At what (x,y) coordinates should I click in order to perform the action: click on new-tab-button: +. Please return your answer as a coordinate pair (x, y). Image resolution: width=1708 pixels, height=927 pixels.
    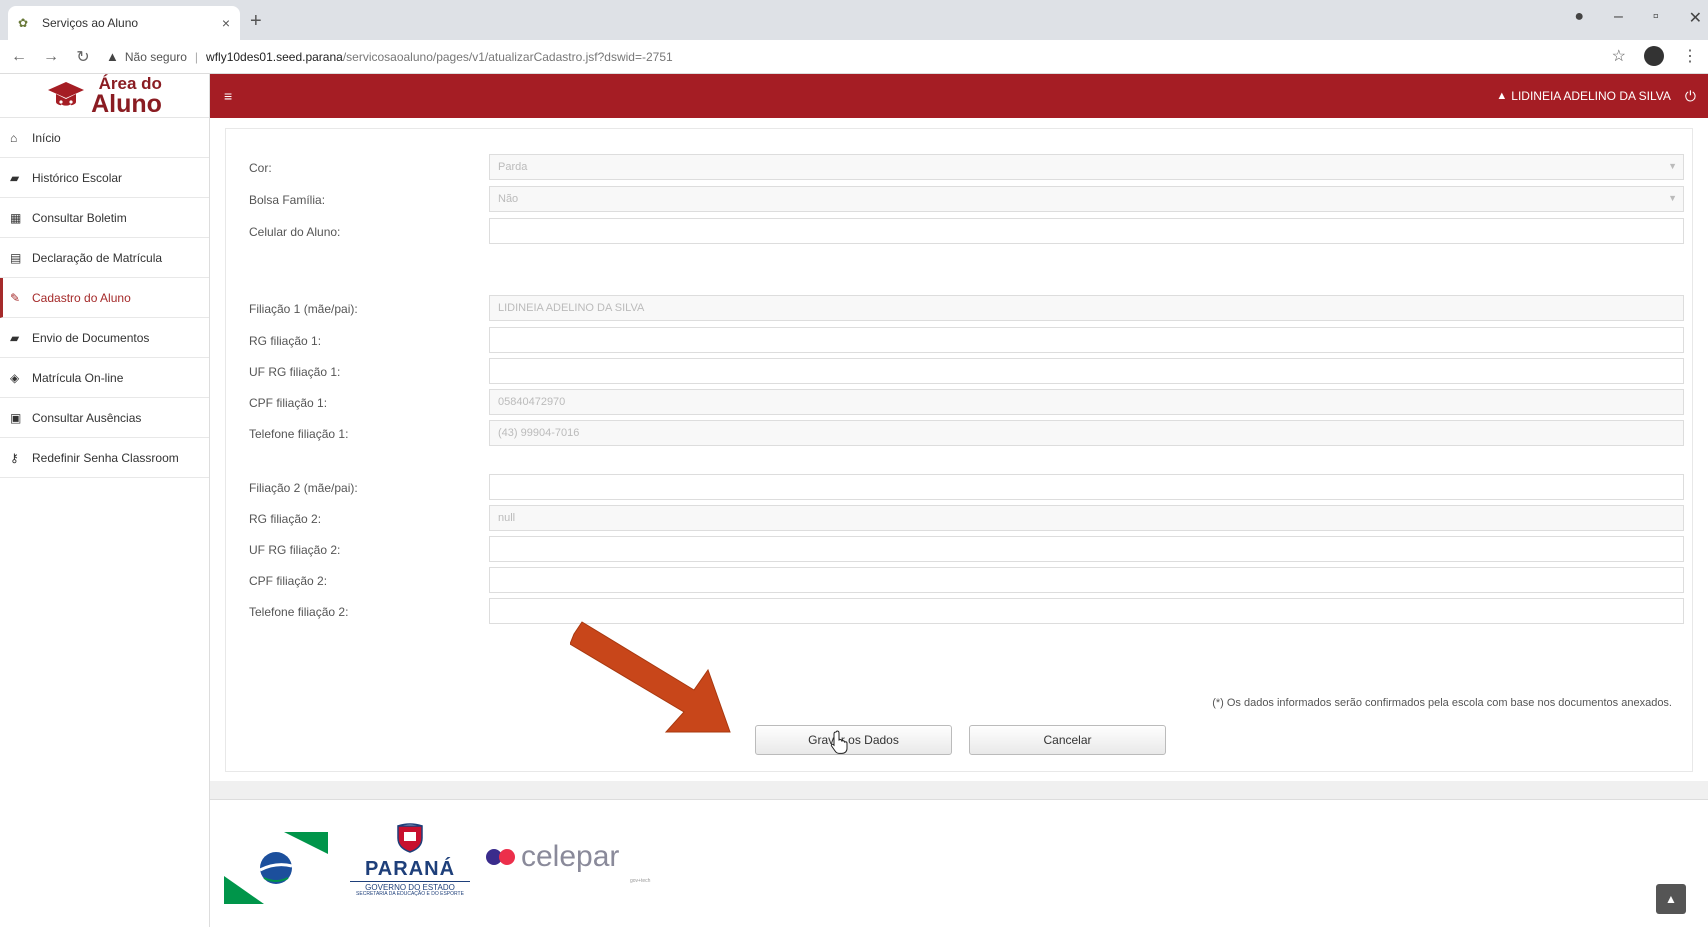
    Looking at the image, I should click on (256, 21).